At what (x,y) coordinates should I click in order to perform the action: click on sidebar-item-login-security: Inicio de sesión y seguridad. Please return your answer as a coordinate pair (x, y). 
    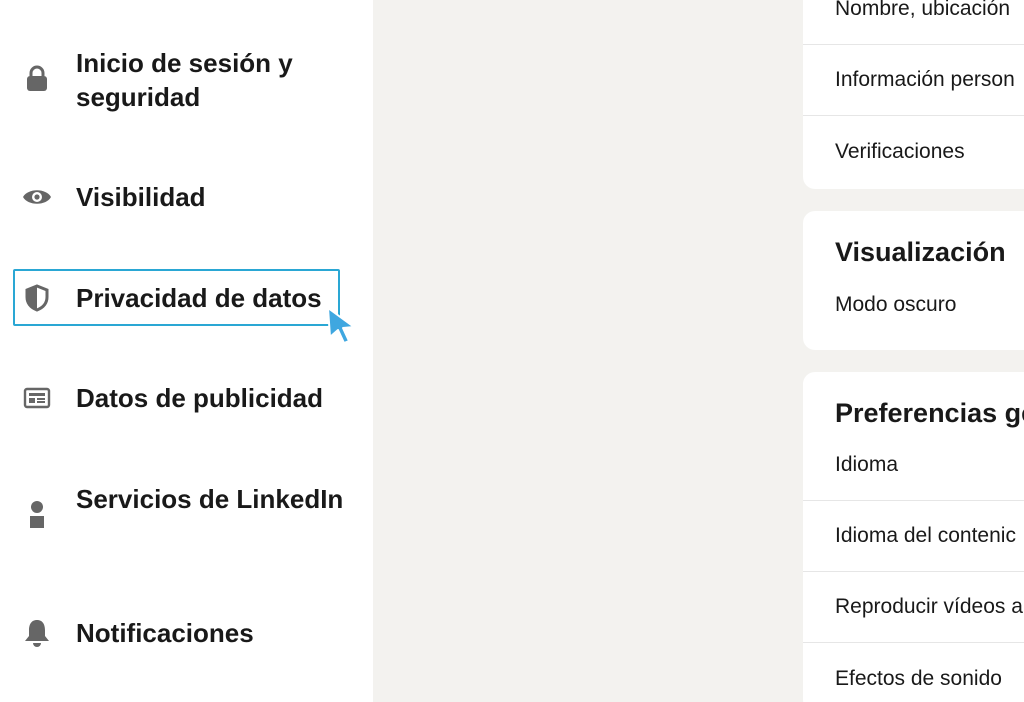
    Looking at the image, I should click on (186, 81).